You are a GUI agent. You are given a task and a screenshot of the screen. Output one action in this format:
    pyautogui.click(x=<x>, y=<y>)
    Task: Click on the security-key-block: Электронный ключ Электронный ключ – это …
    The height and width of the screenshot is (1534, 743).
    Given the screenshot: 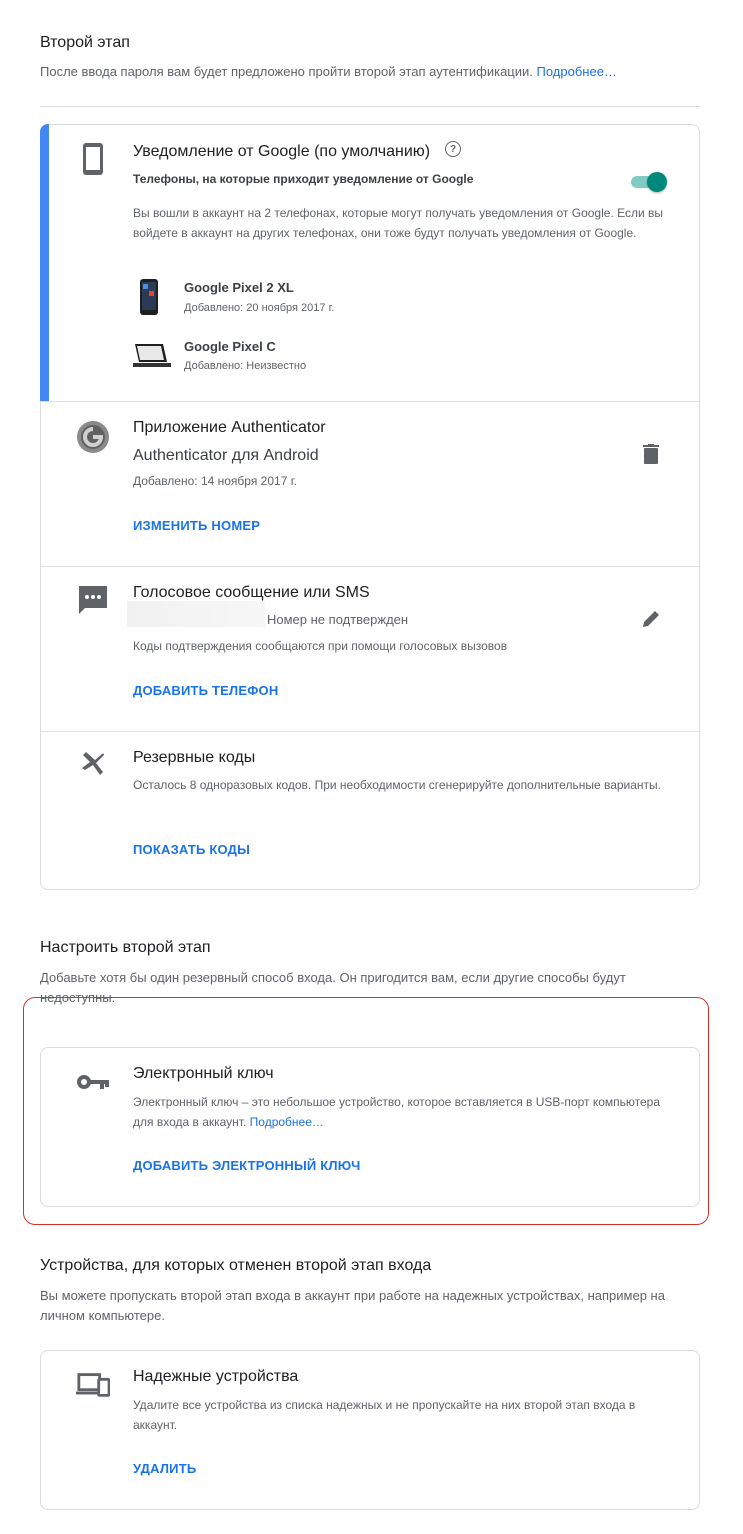 What is the action you would take?
    pyautogui.click(x=370, y=1127)
    